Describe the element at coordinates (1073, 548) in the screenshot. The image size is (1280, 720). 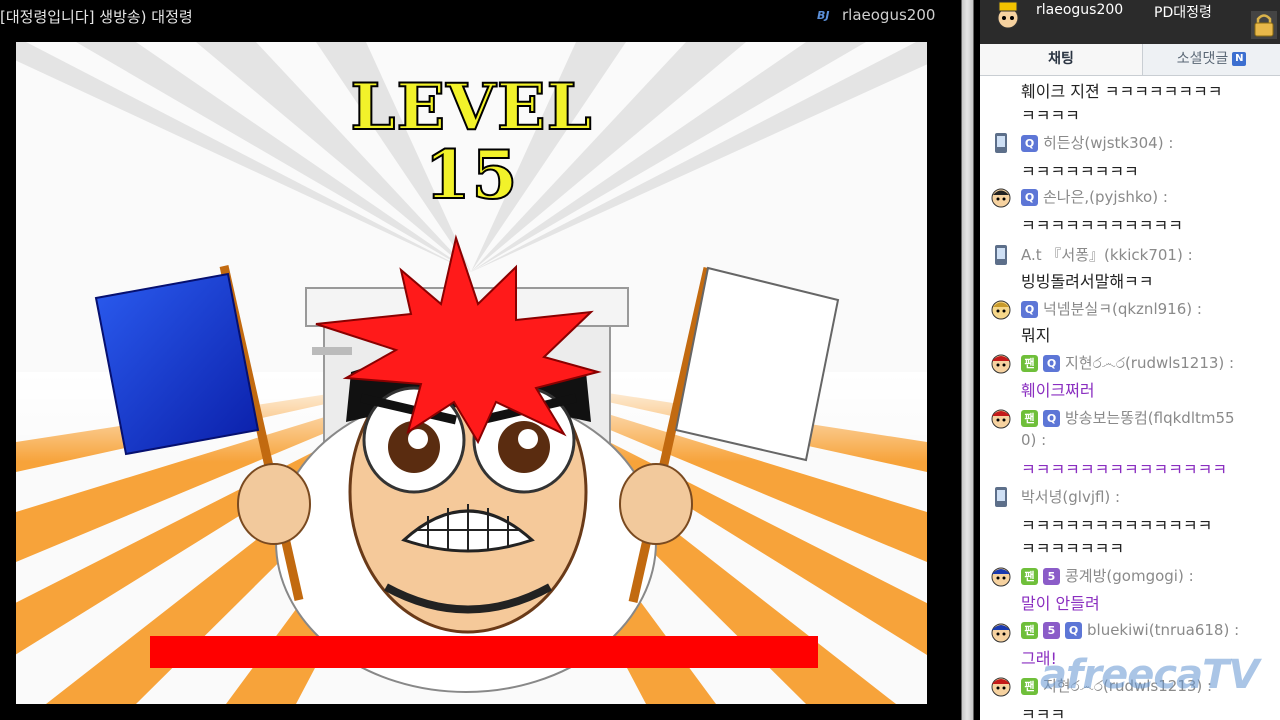
I see `message-text-cont: ㅋㅋㅋㅋㅋㅋㅋ` at that location.